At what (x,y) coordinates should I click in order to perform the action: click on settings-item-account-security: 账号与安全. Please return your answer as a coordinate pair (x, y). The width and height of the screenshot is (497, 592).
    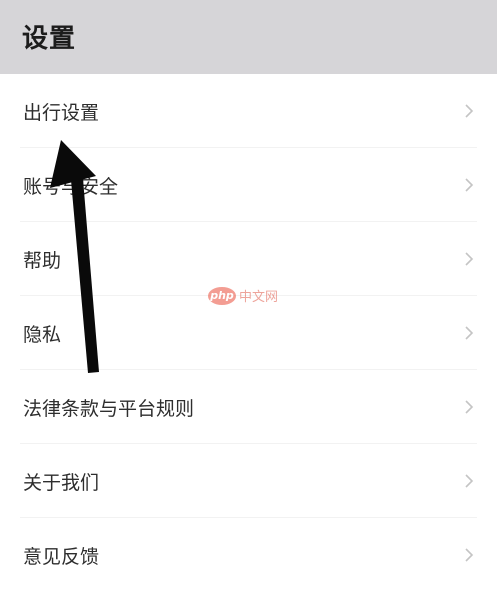
    Looking at the image, I should click on (248, 185).